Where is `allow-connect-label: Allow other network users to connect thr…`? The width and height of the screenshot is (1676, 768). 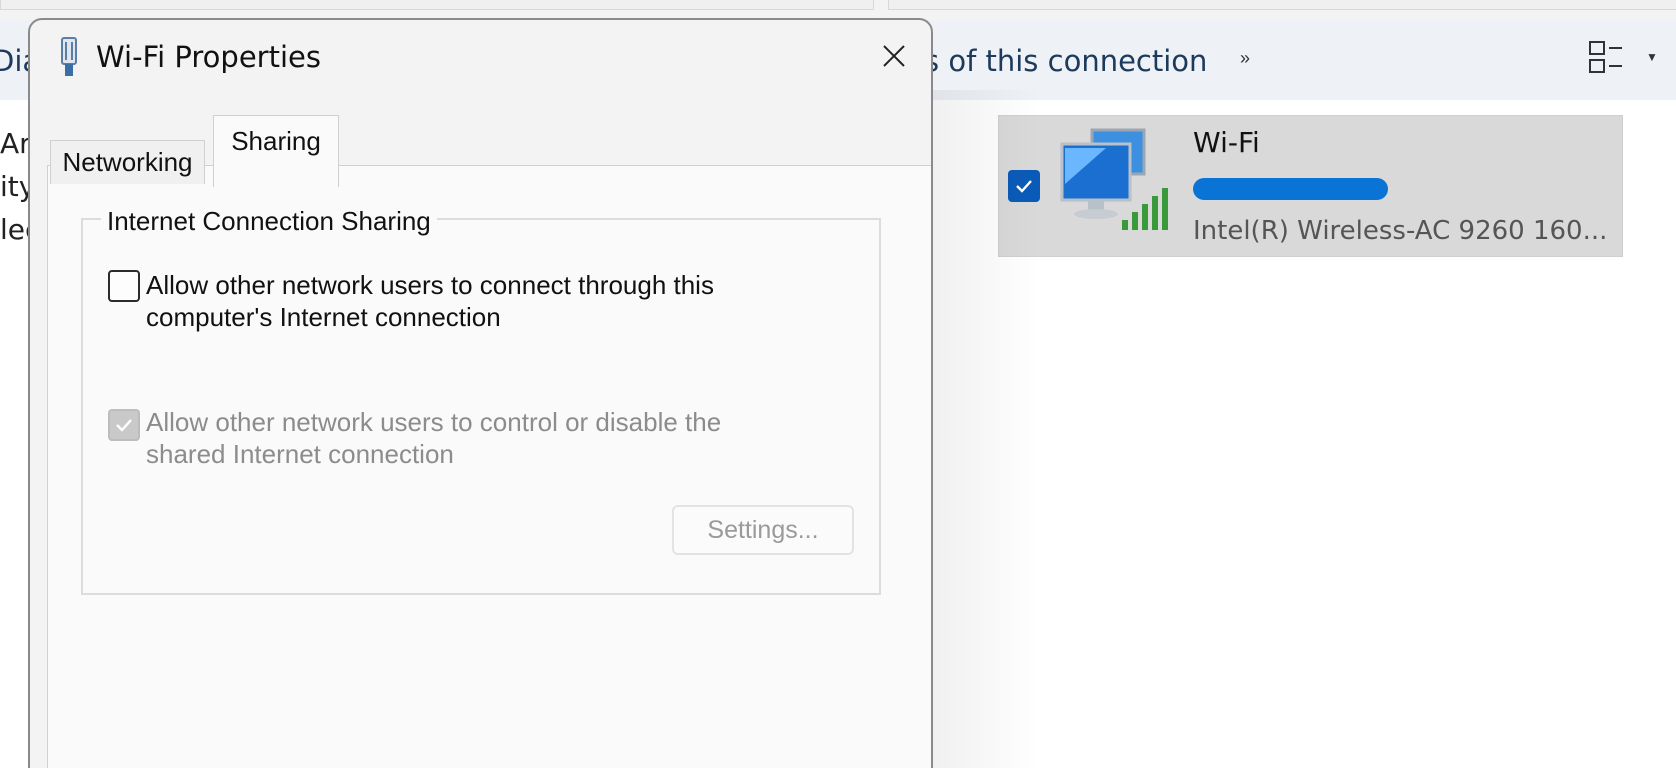
allow-connect-label: Allow other network users to connect thr… is located at coordinates (430, 301).